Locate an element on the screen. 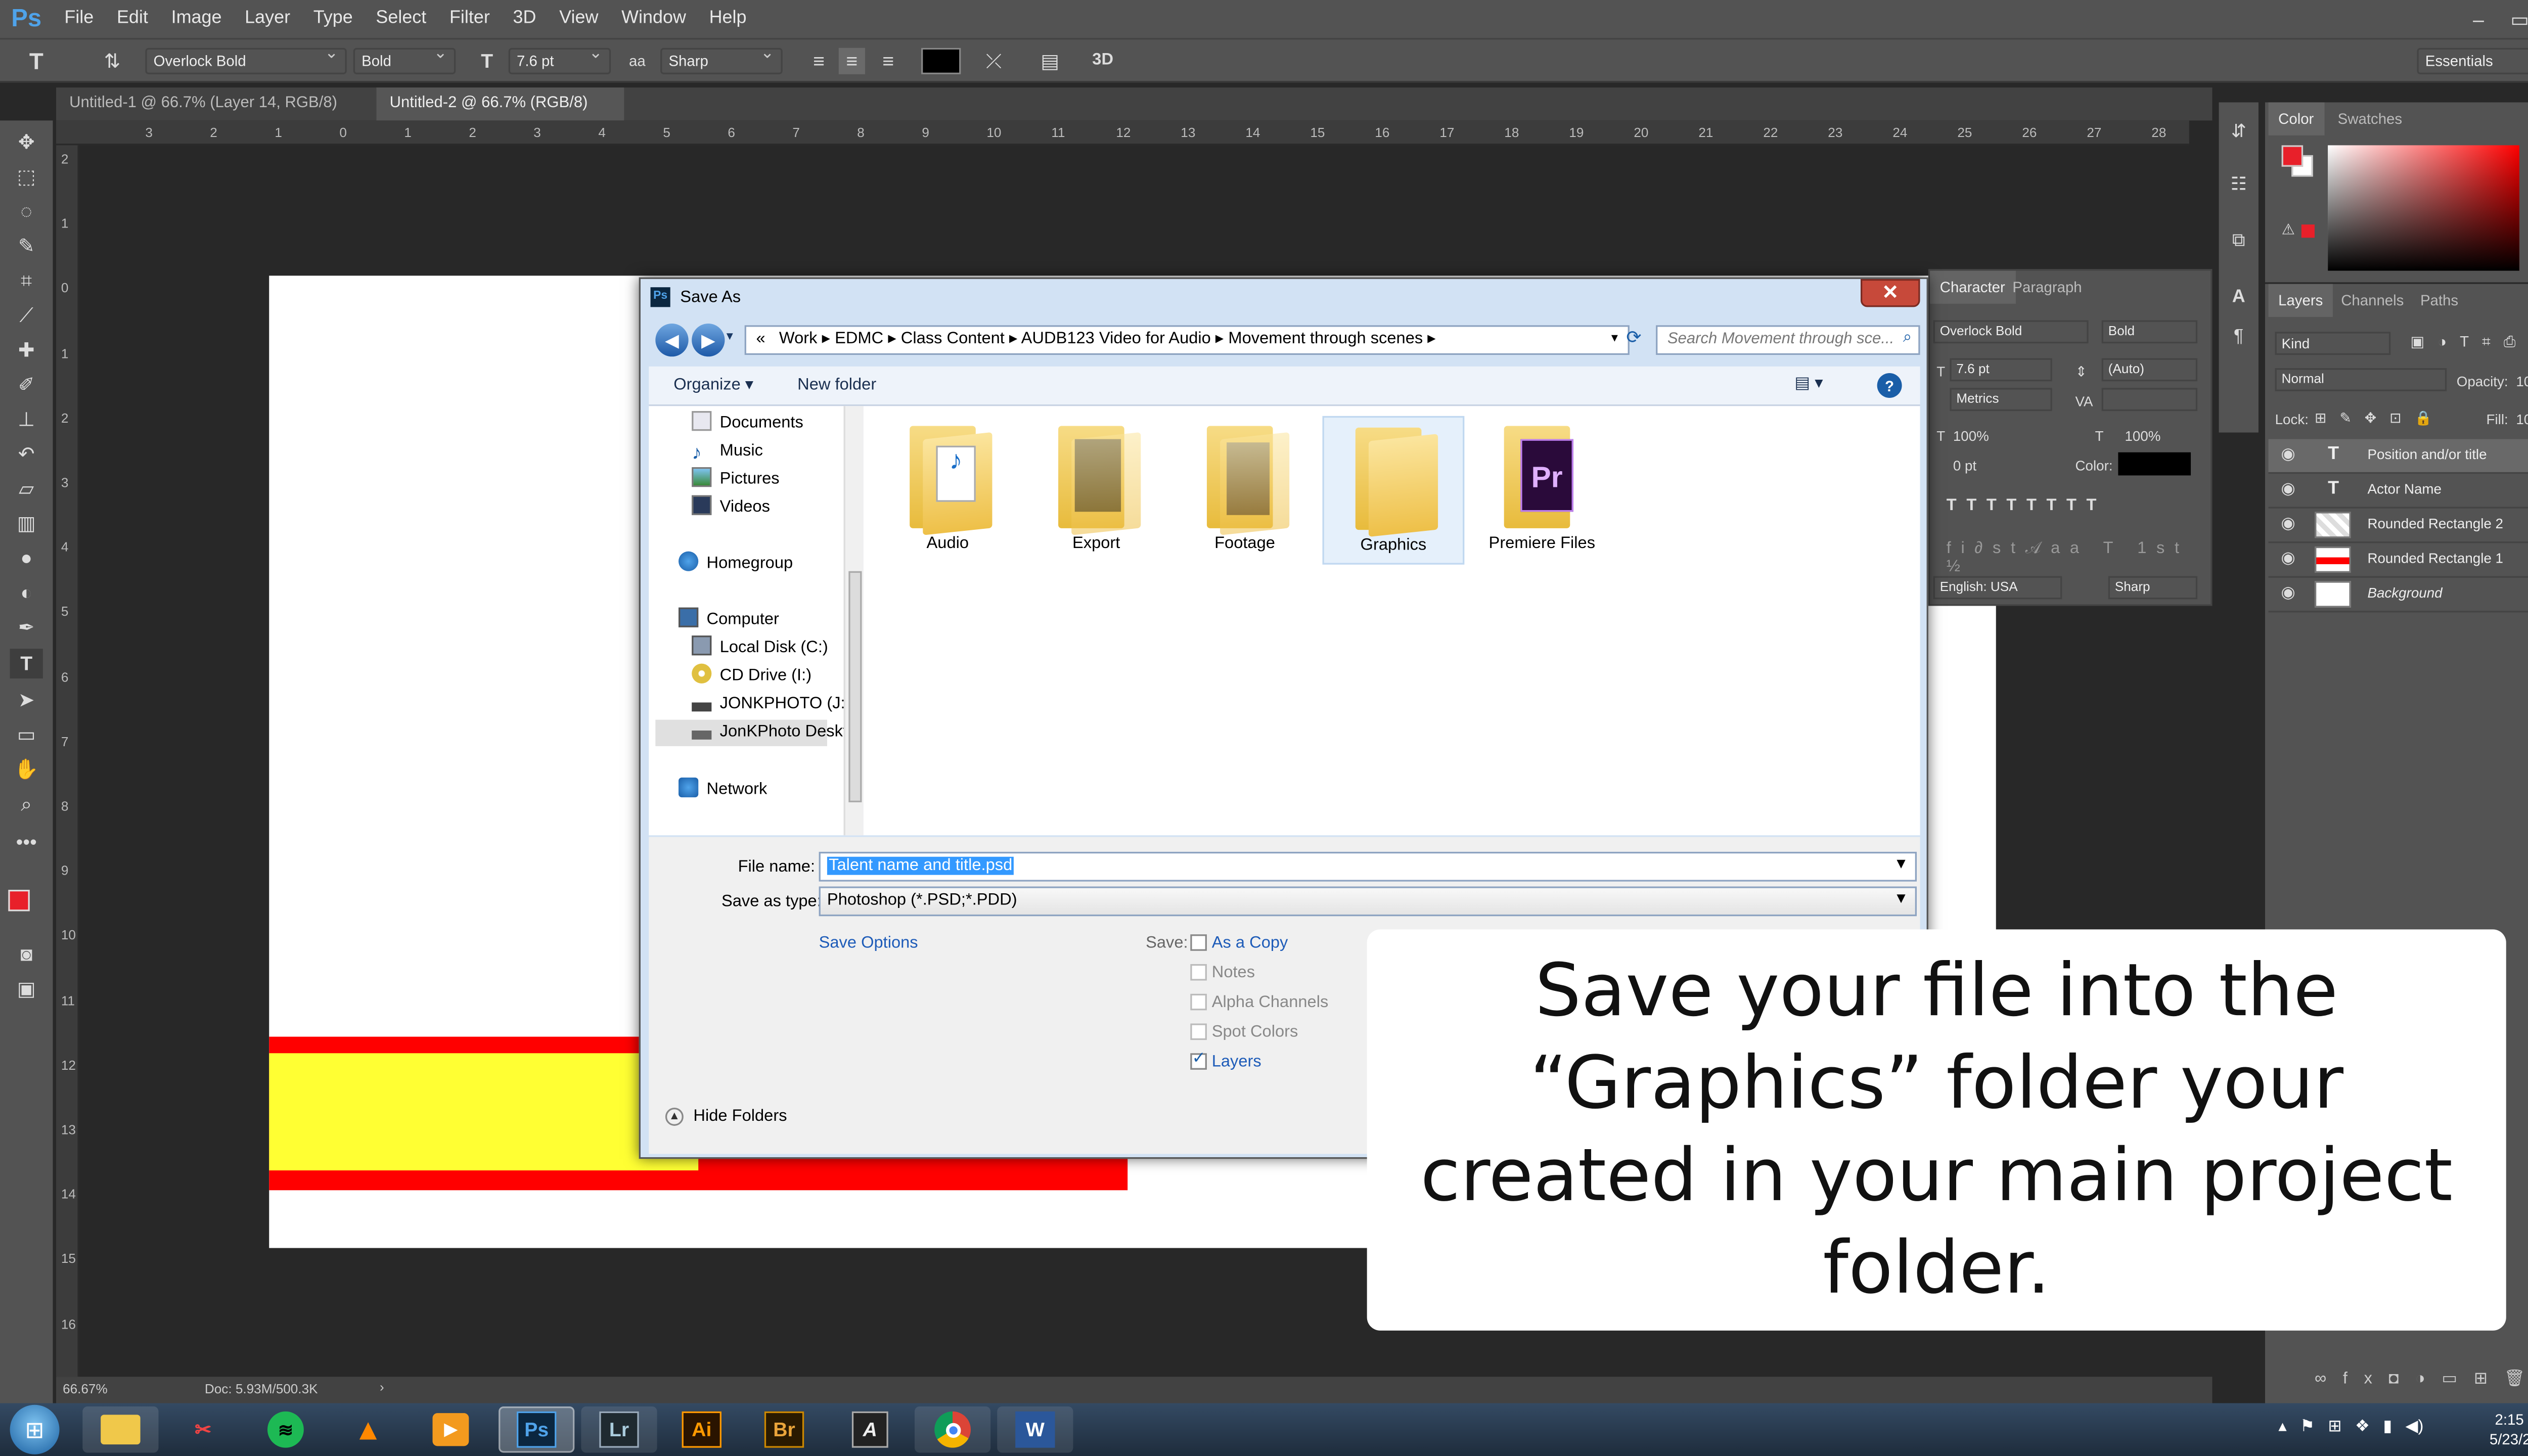 This screenshot has width=2528, height=1456. tab-channels: Channels is located at coordinates (2372, 300).